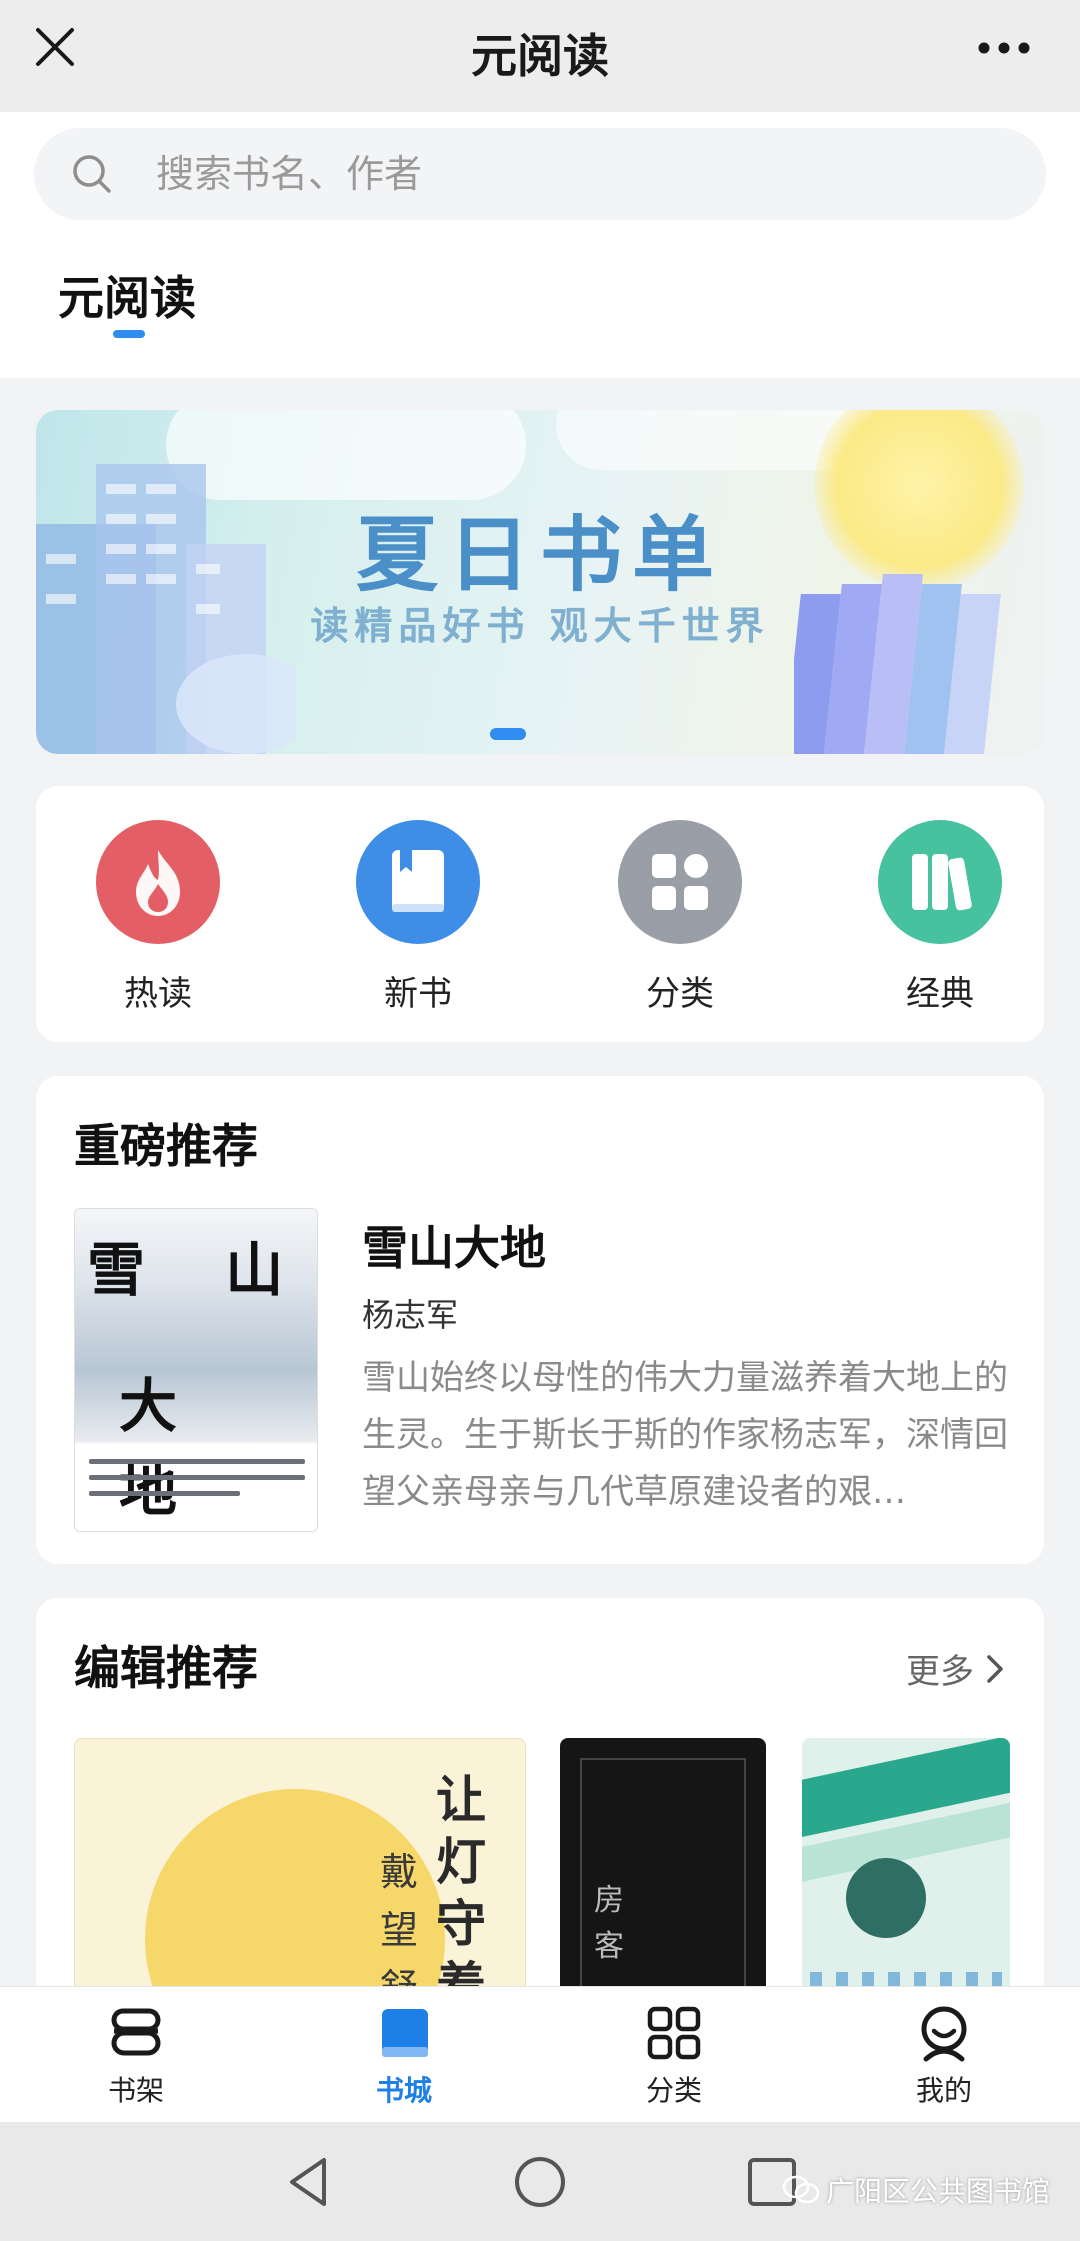  Describe the element at coordinates (310, 2182) in the screenshot. I see `back-icon` at that location.